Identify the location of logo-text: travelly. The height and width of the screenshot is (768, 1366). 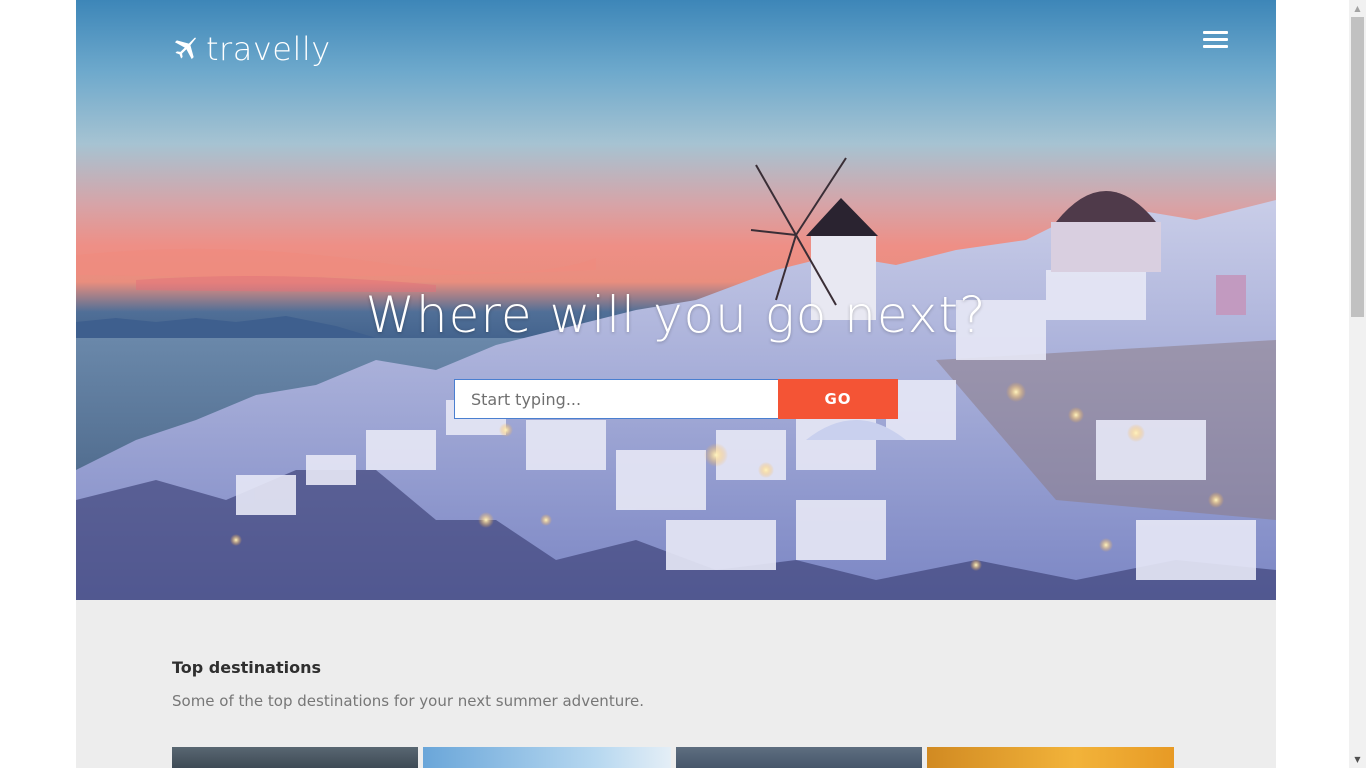
(268, 49).